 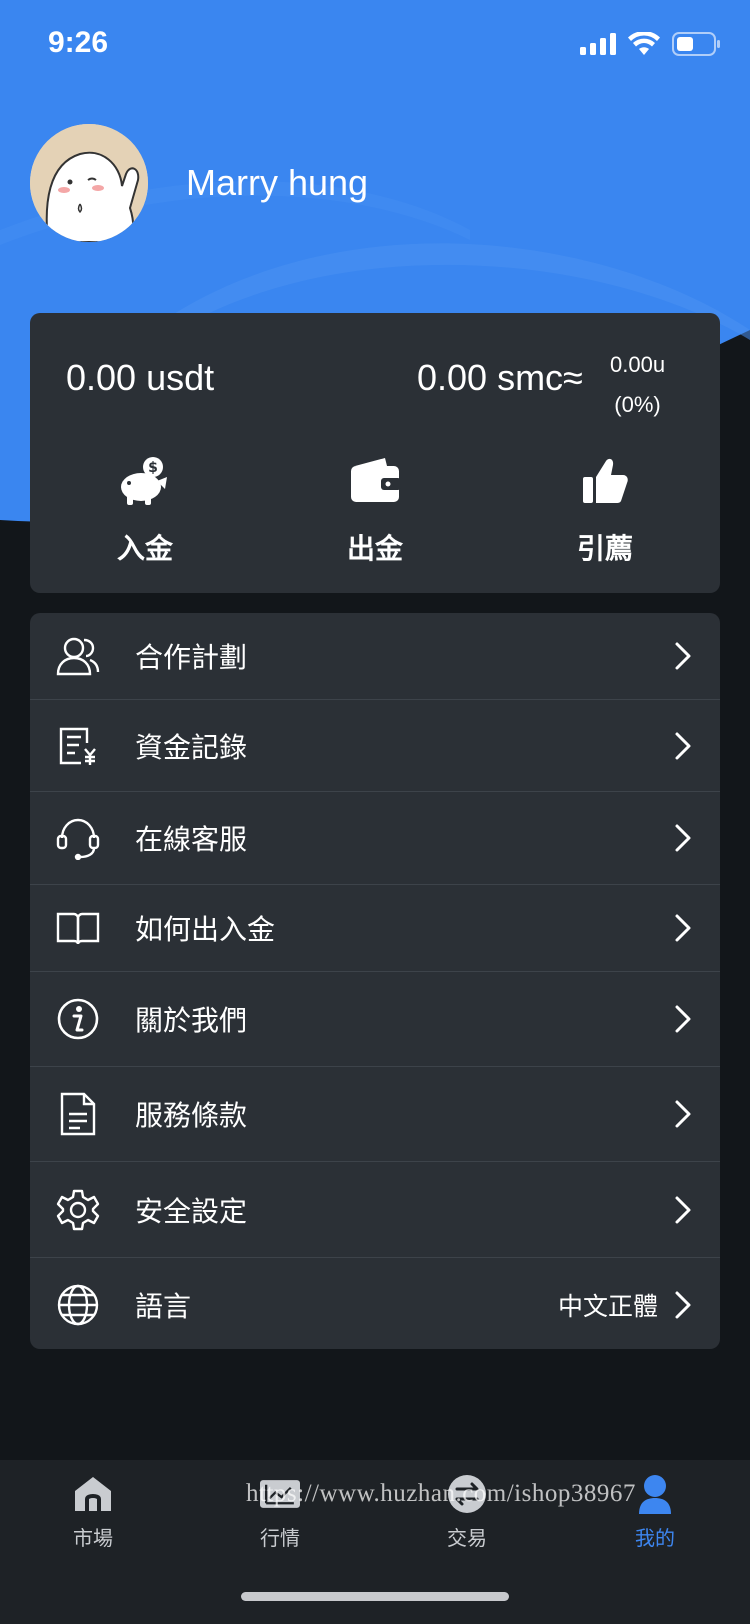 I want to click on menu-label-security-settings: 安全設定, so click(x=191, y=1211).